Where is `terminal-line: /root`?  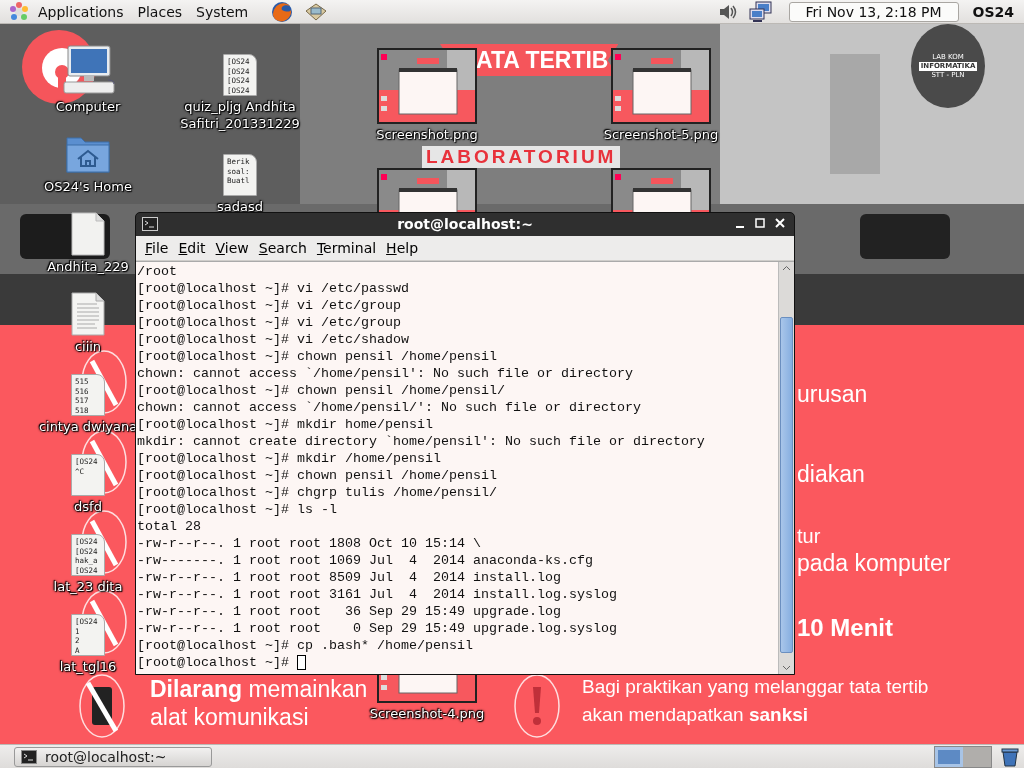 terminal-line: /root is located at coordinates (157, 271).